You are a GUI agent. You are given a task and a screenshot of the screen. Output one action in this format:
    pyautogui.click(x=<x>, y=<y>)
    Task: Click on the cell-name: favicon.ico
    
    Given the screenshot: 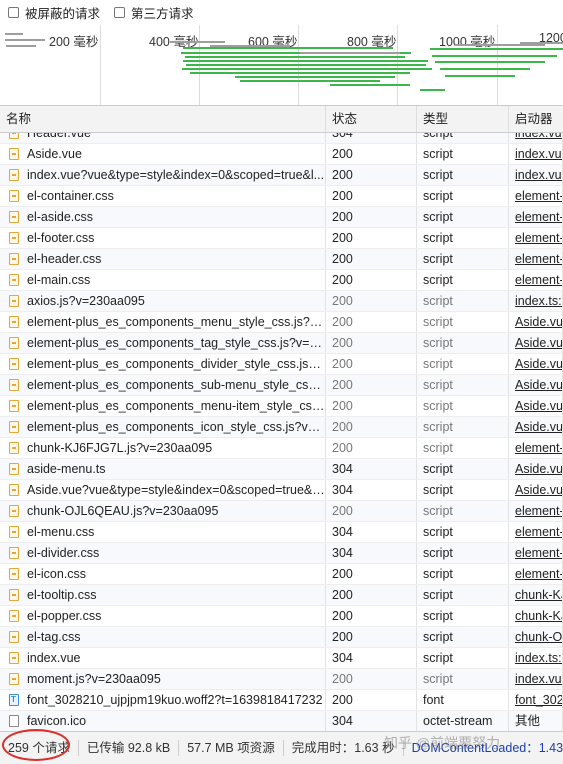 What is the action you would take?
    pyautogui.click(x=163, y=721)
    